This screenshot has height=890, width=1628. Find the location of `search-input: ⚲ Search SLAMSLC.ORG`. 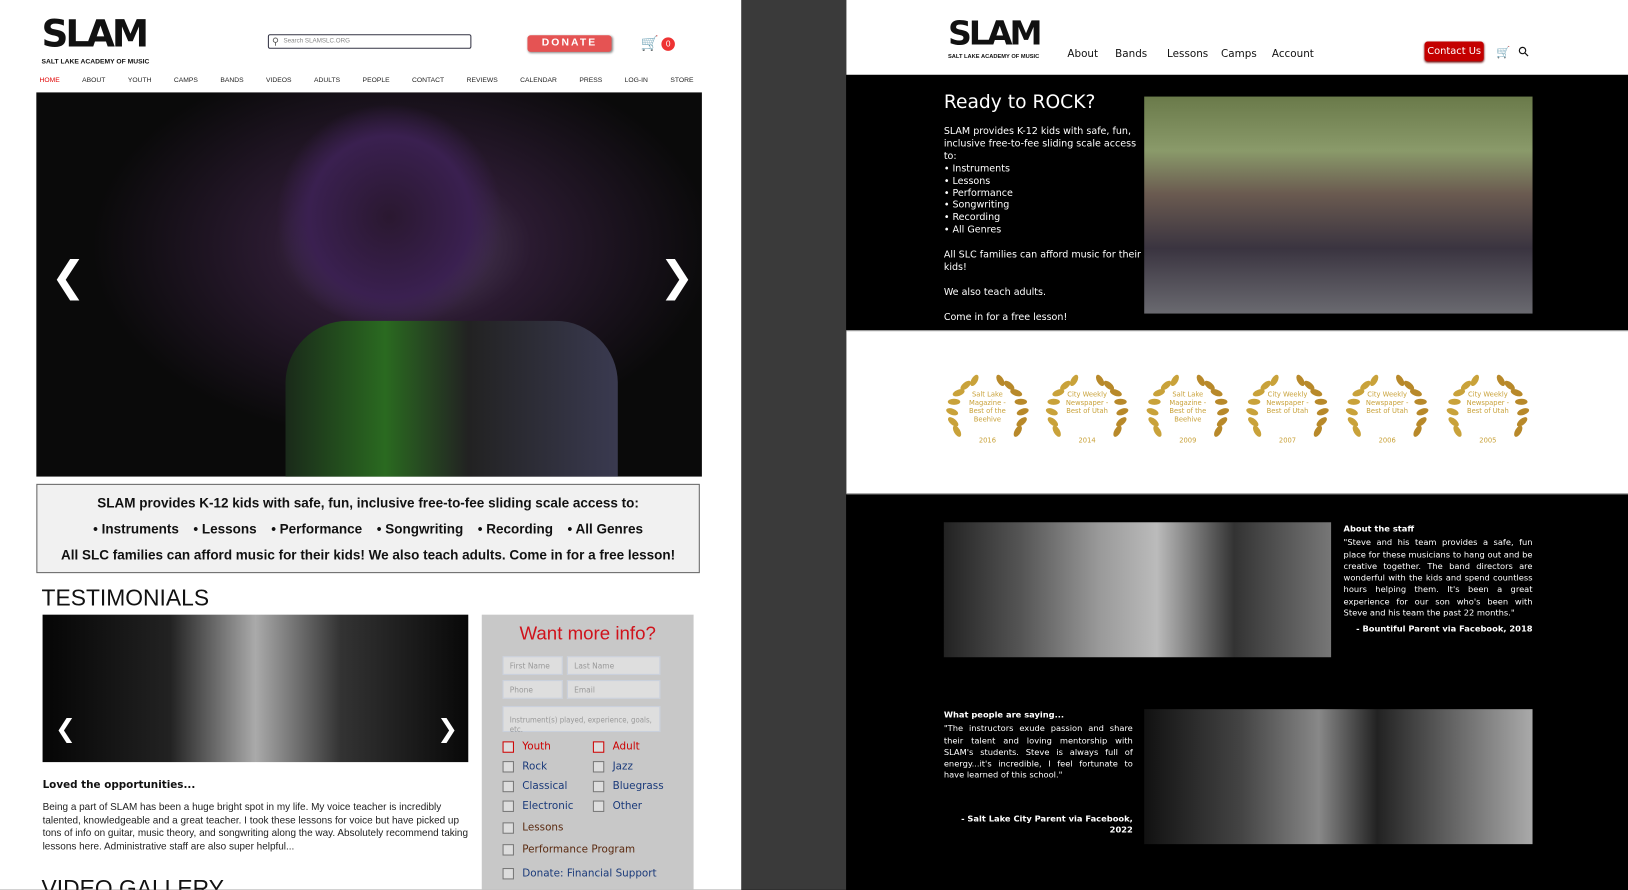

search-input: ⚲ Search SLAMSLC.ORG is located at coordinates (369, 41).